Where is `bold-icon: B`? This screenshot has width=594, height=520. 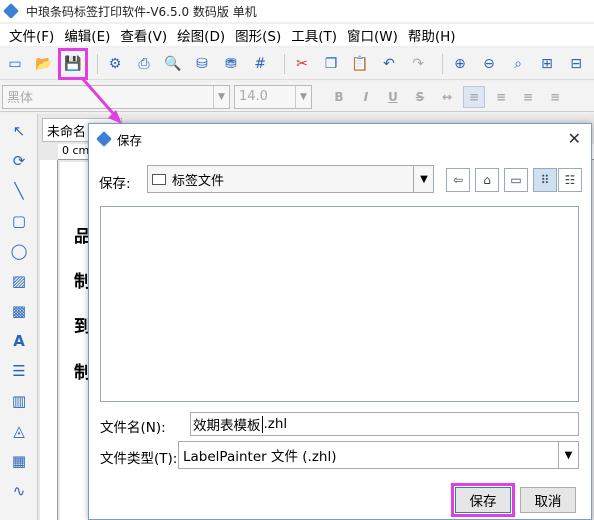
bold-icon: B is located at coordinates (339, 97).